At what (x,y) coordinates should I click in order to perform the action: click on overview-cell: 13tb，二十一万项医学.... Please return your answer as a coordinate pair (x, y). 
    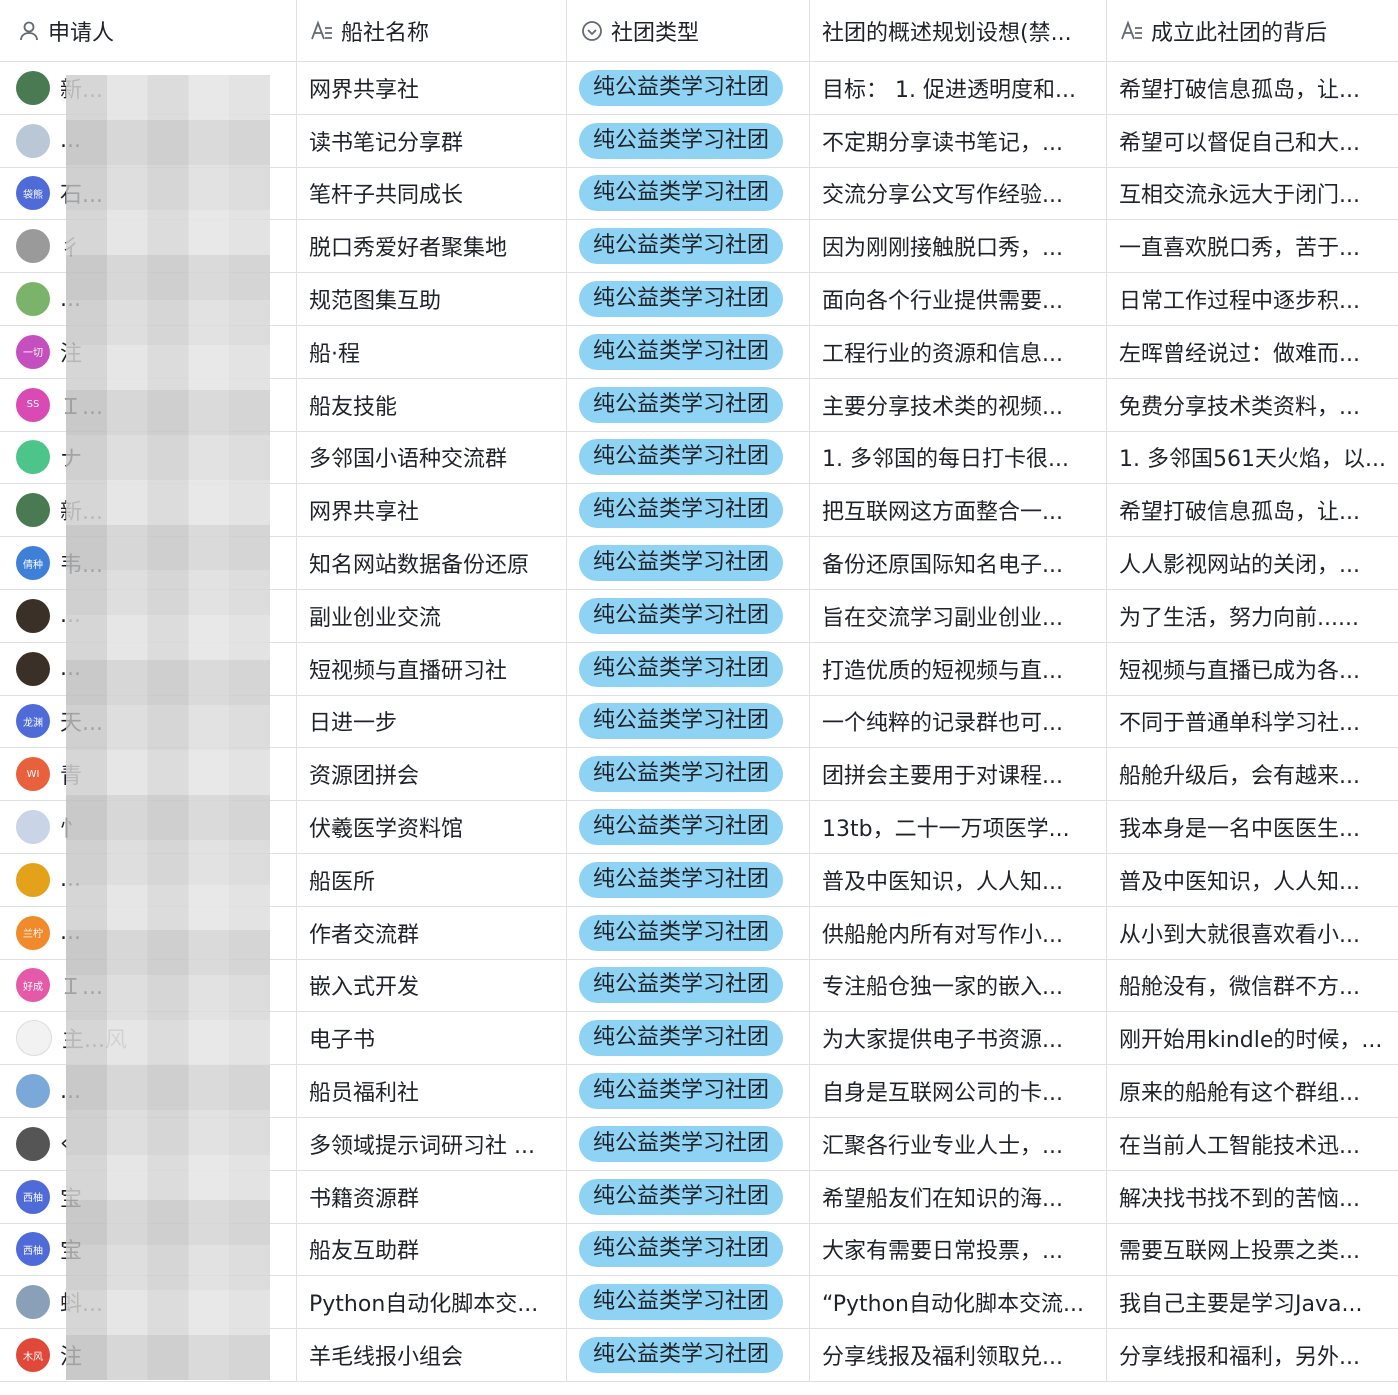
    Looking at the image, I should click on (958, 827).